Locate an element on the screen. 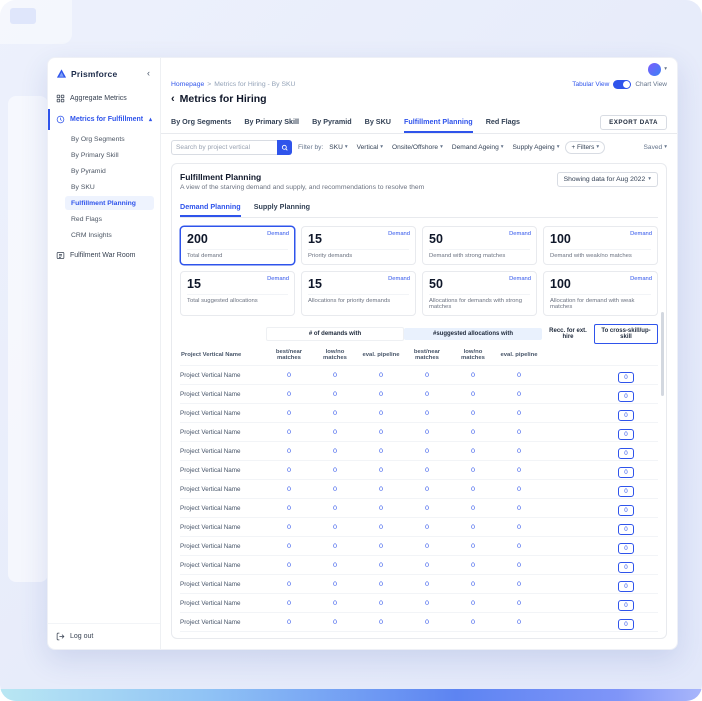  sidebar-subitem-by-primary-skill: By Primary Skill is located at coordinates (109, 155).